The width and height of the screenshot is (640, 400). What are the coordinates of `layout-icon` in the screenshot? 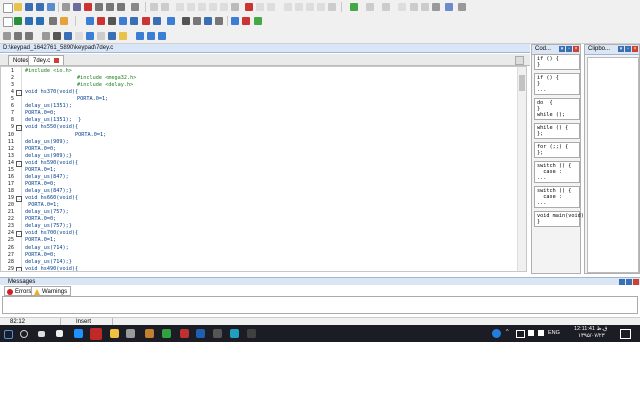 It's located at (7, 36).